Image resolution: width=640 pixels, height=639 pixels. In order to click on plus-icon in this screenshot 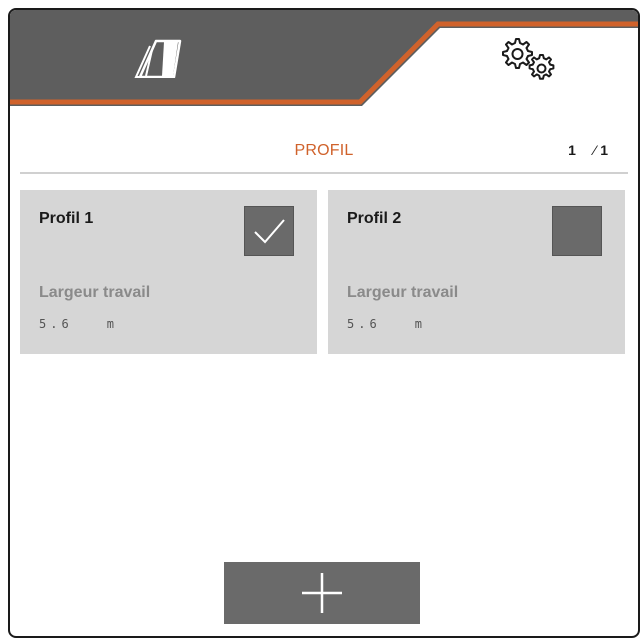, I will do `click(322, 593)`.